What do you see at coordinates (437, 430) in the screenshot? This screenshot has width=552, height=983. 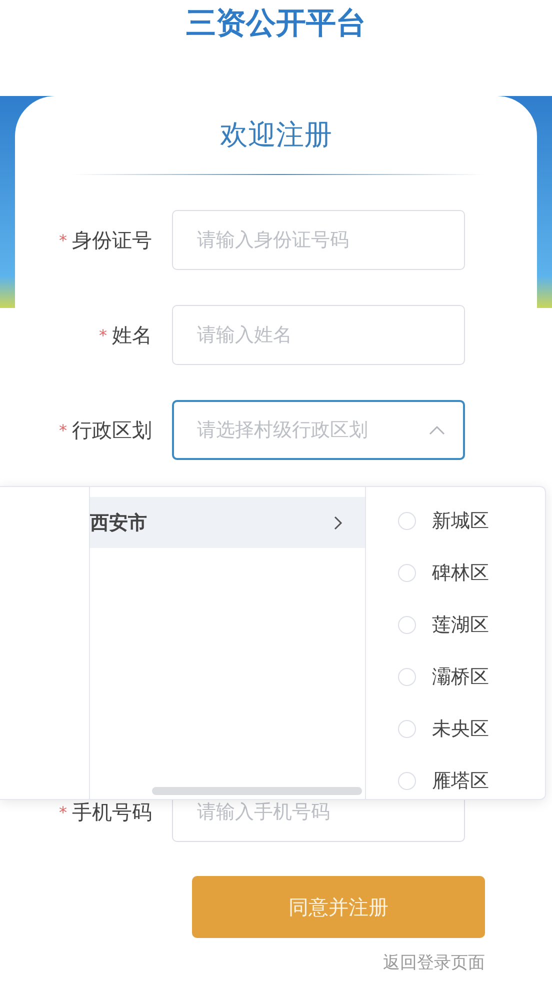 I see `chevron-icon` at bounding box center [437, 430].